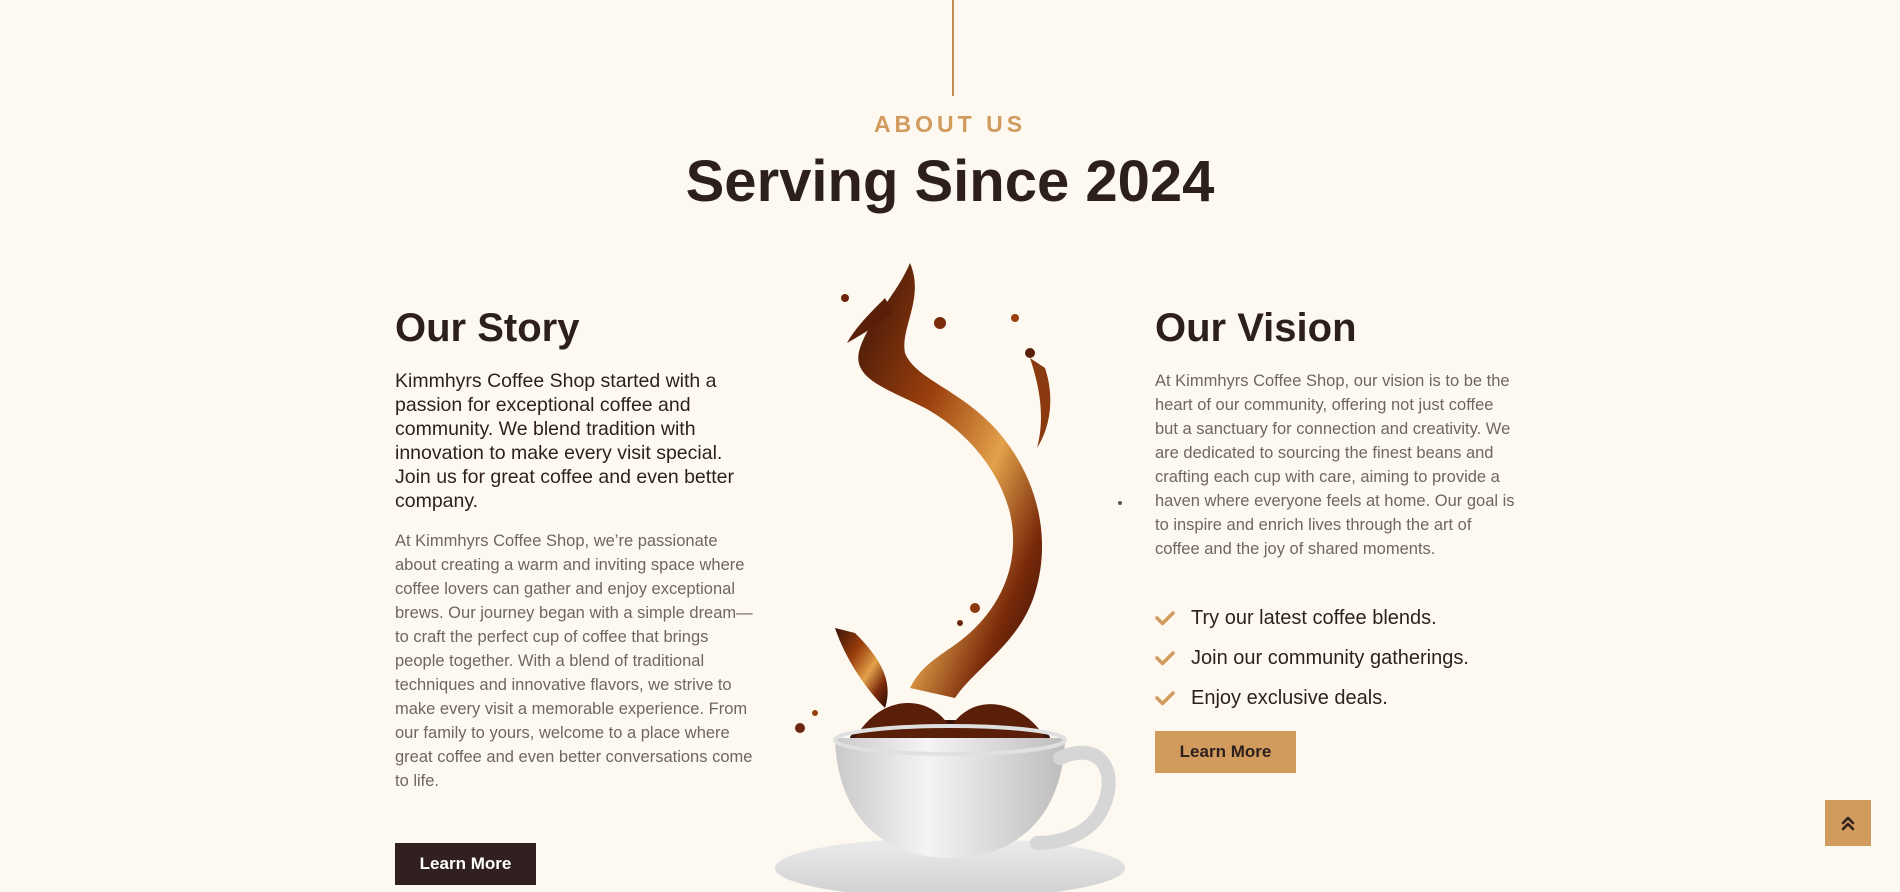 Image resolution: width=1900 pixels, height=892 pixels. I want to click on double-chevron-up-icon, so click(1848, 823).